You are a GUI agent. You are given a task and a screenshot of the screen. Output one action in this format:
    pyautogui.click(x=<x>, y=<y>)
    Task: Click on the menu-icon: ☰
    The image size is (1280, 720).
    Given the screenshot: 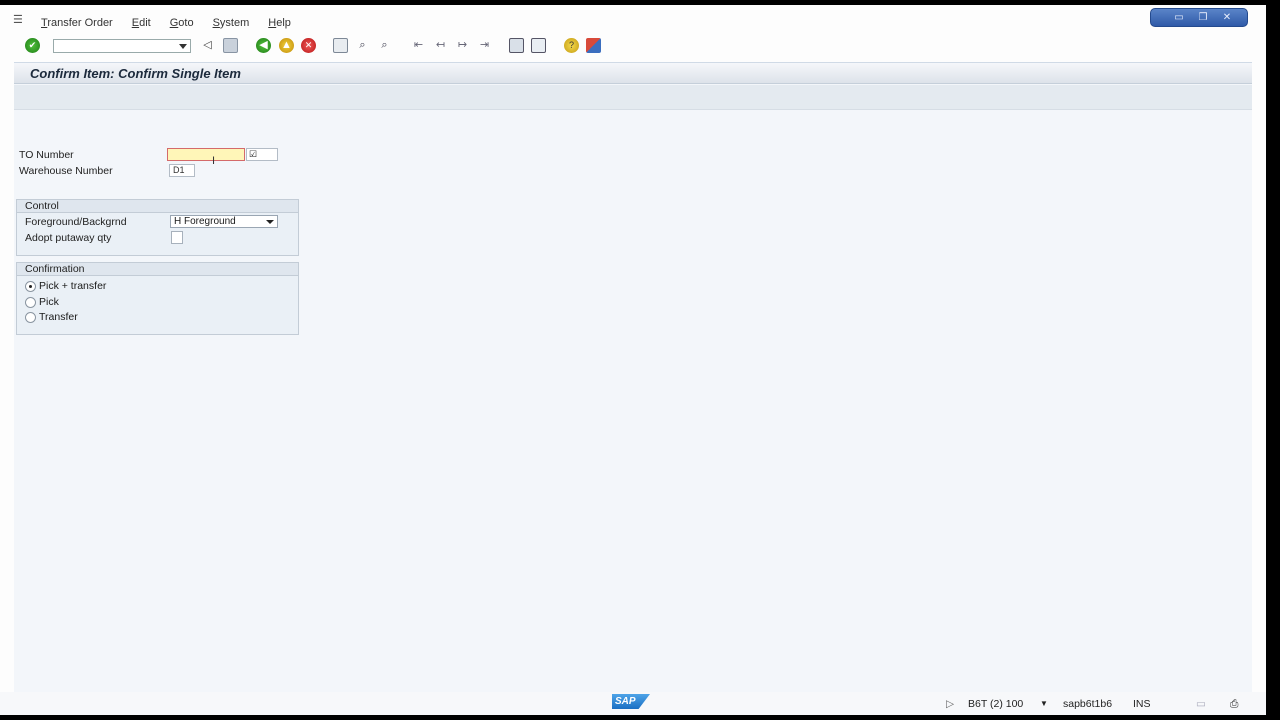 What is the action you would take?
    pyautogui.click(x=20, y=20)
    